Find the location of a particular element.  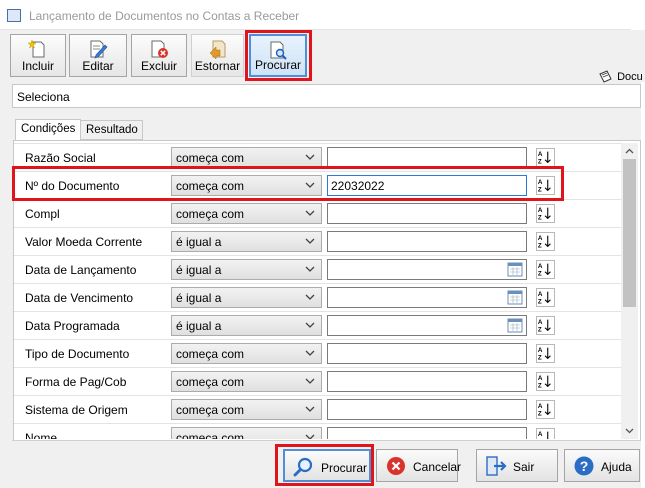

table-row: Data de Vencimento é igual a AZ is located at coordinates (318, 297).